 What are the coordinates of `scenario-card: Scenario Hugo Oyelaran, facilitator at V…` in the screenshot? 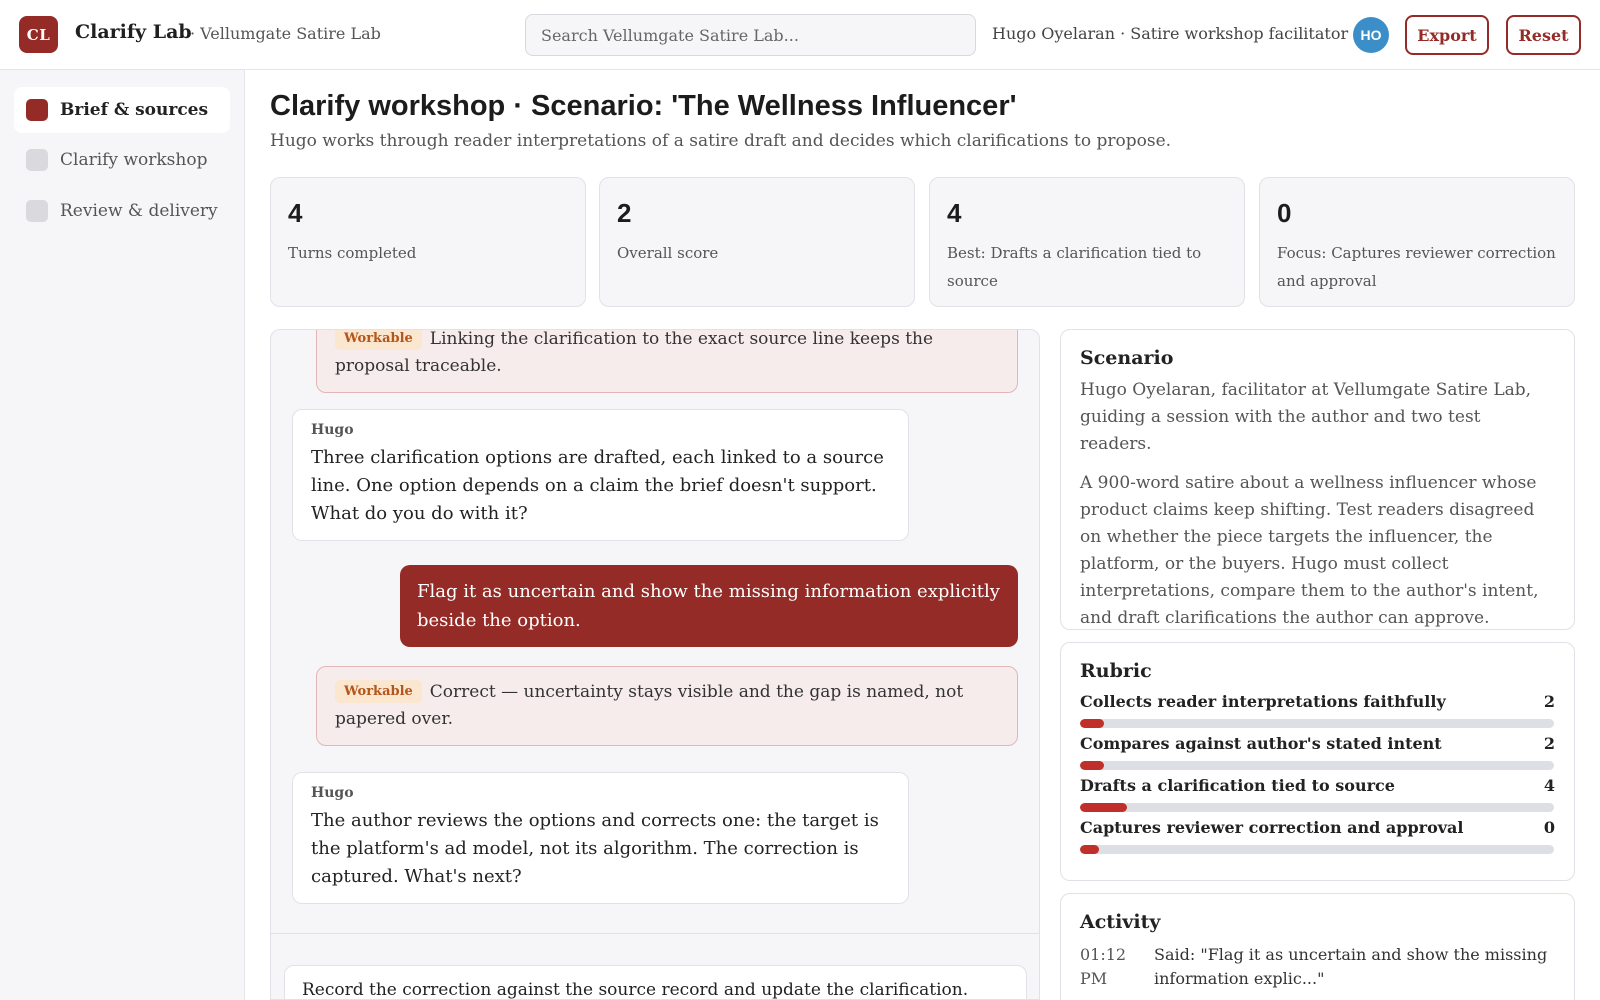 It's located at (1317, 479).